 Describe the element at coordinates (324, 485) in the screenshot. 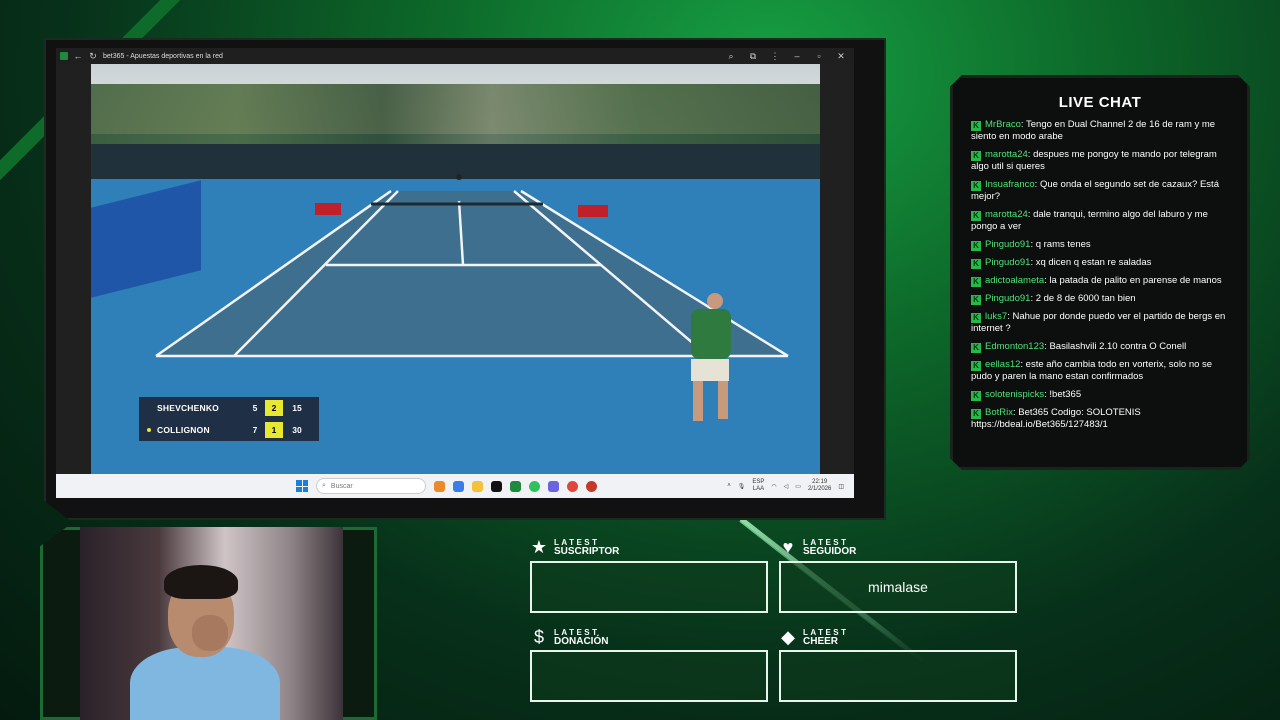

I see `search-icon: ⌕` at that location.